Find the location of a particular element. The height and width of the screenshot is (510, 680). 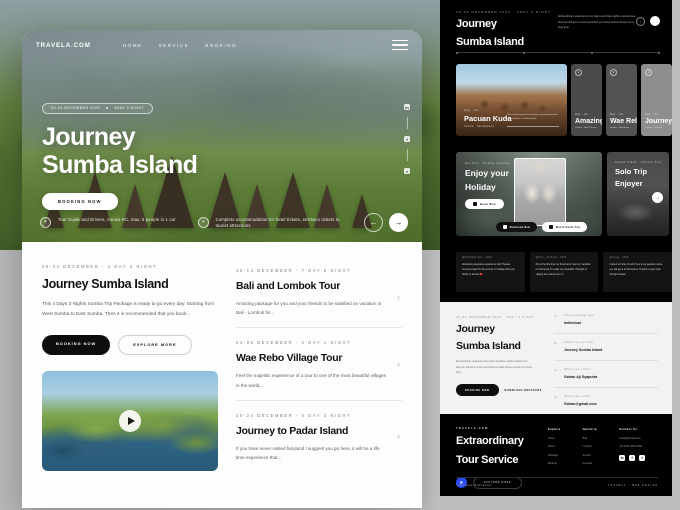

next-slide-button: → is located at coordinates (398, 222).